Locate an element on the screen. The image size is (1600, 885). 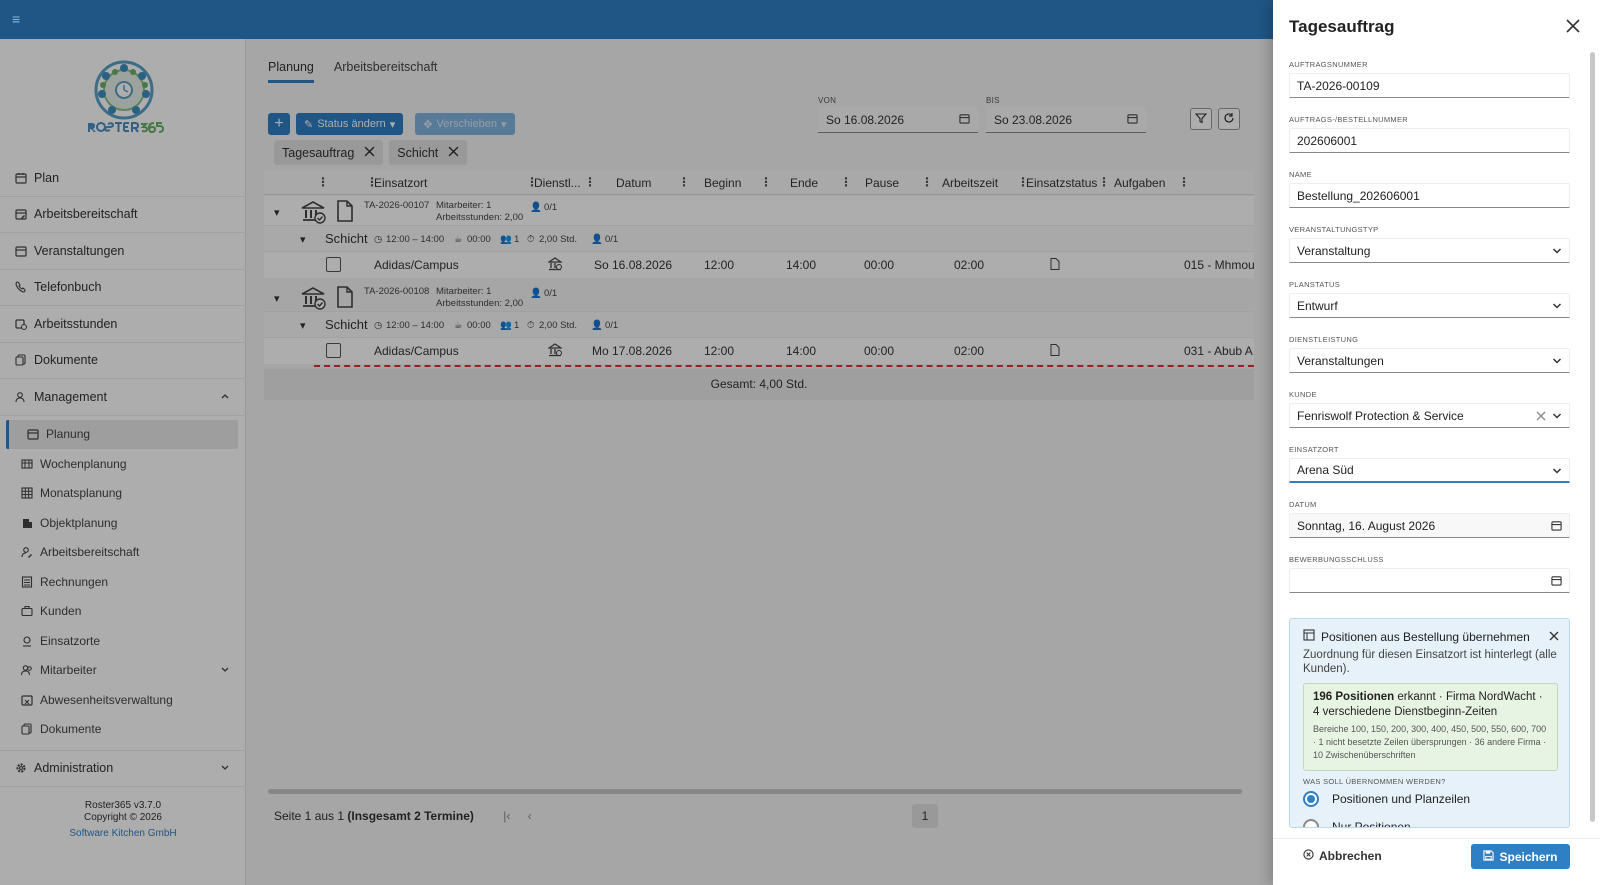
field-label: Datum is located at coordinates (1303, 504).